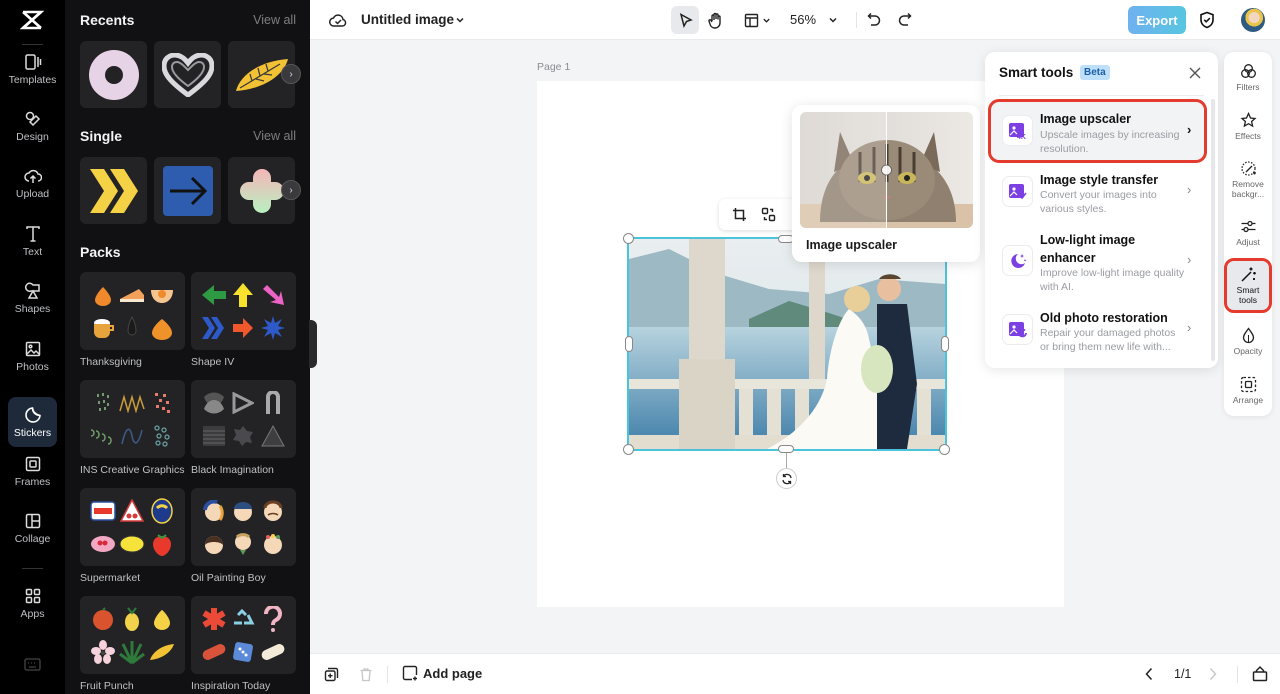 The height and width of the screenshot is (694, 1280). Describe the element at coordinates (313, 344) in the screenshot. I see `collapse-panel-handle` at that location.